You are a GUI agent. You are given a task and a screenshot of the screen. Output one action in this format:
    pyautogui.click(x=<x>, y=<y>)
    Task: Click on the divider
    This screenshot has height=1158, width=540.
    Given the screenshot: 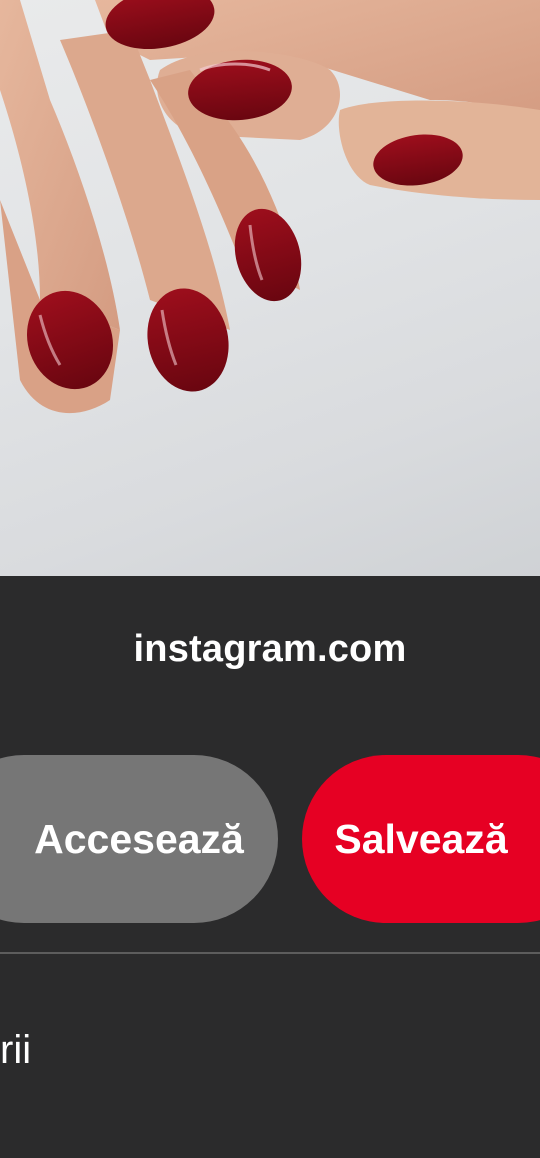 What is the action you would take?
    pyautogui.click(x=270, y=953)
    